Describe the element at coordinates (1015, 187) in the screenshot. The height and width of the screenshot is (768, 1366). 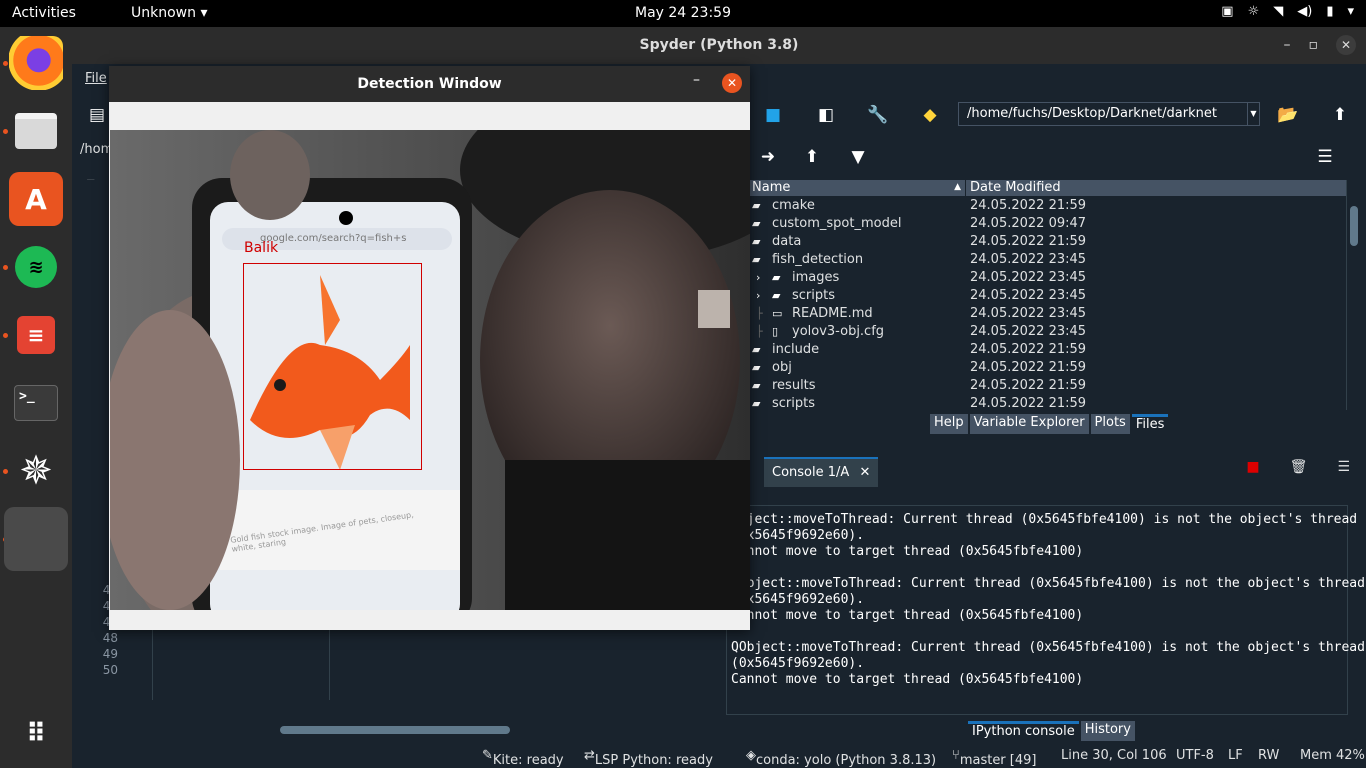
I see `date-column-header: Date Modified` at that location.